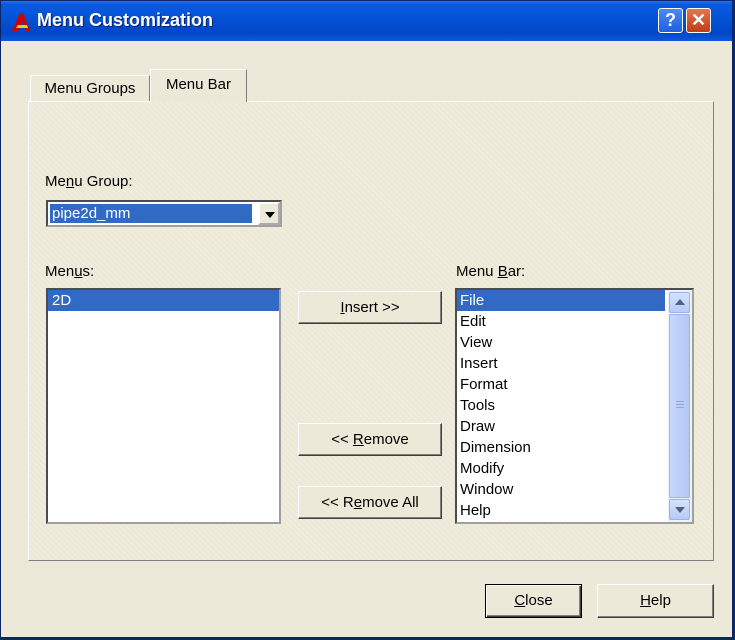 This screenshot has height=640, width=735. Describe the element at coordinates (370, 307) in the screenshot. I see `insert-button: Insert >>` at that location.